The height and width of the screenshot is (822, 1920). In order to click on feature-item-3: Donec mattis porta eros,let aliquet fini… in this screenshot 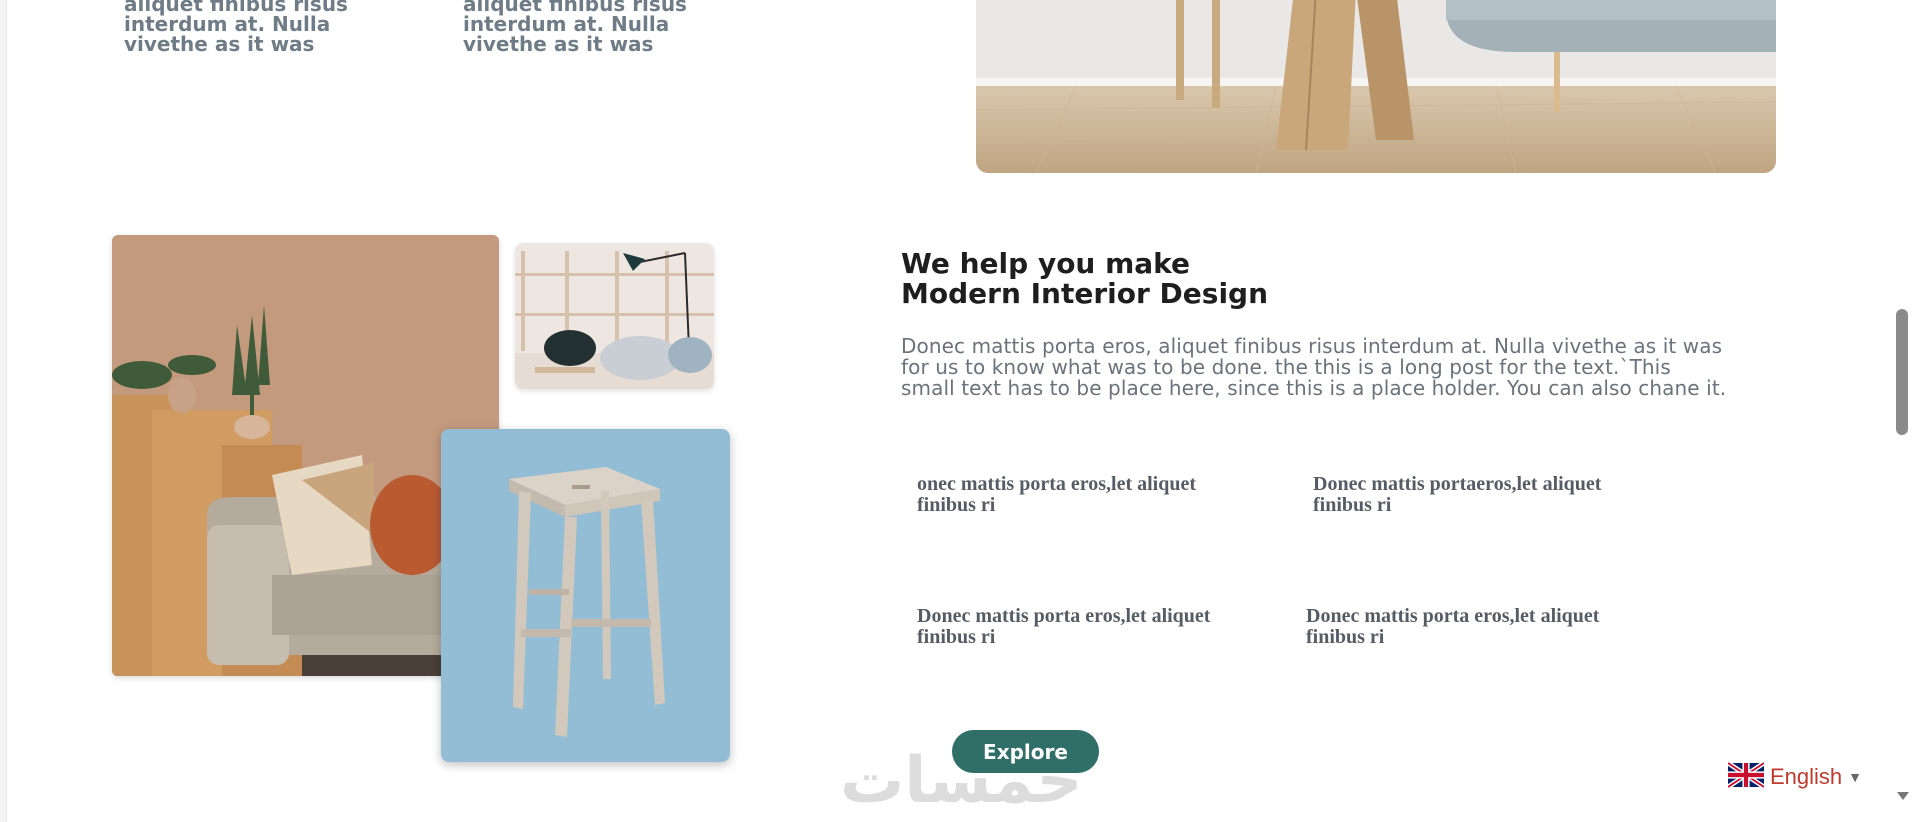, I will do `click(1064, 626)`.